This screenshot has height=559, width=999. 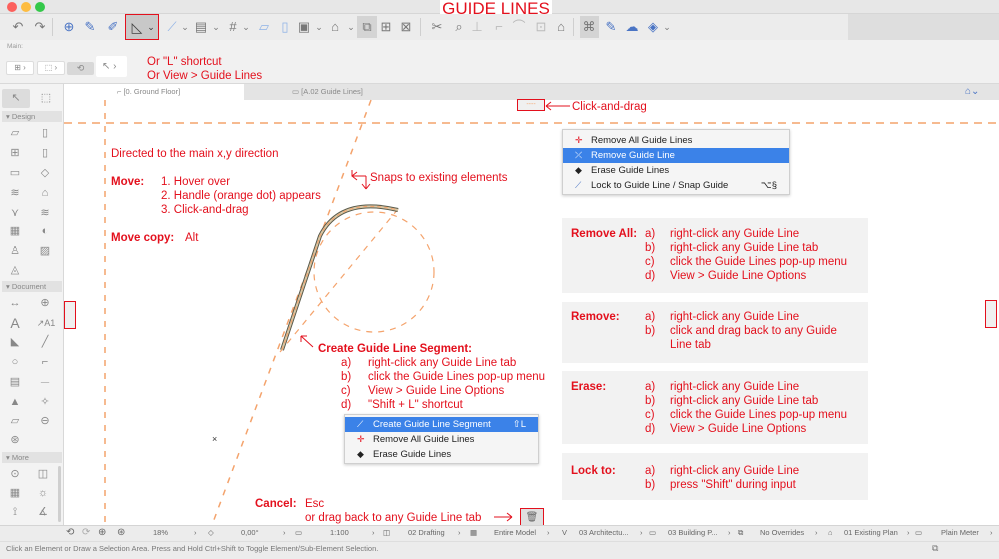 I want to click on pen-set-chevron-icon: ›, so click(x=641, y=533).